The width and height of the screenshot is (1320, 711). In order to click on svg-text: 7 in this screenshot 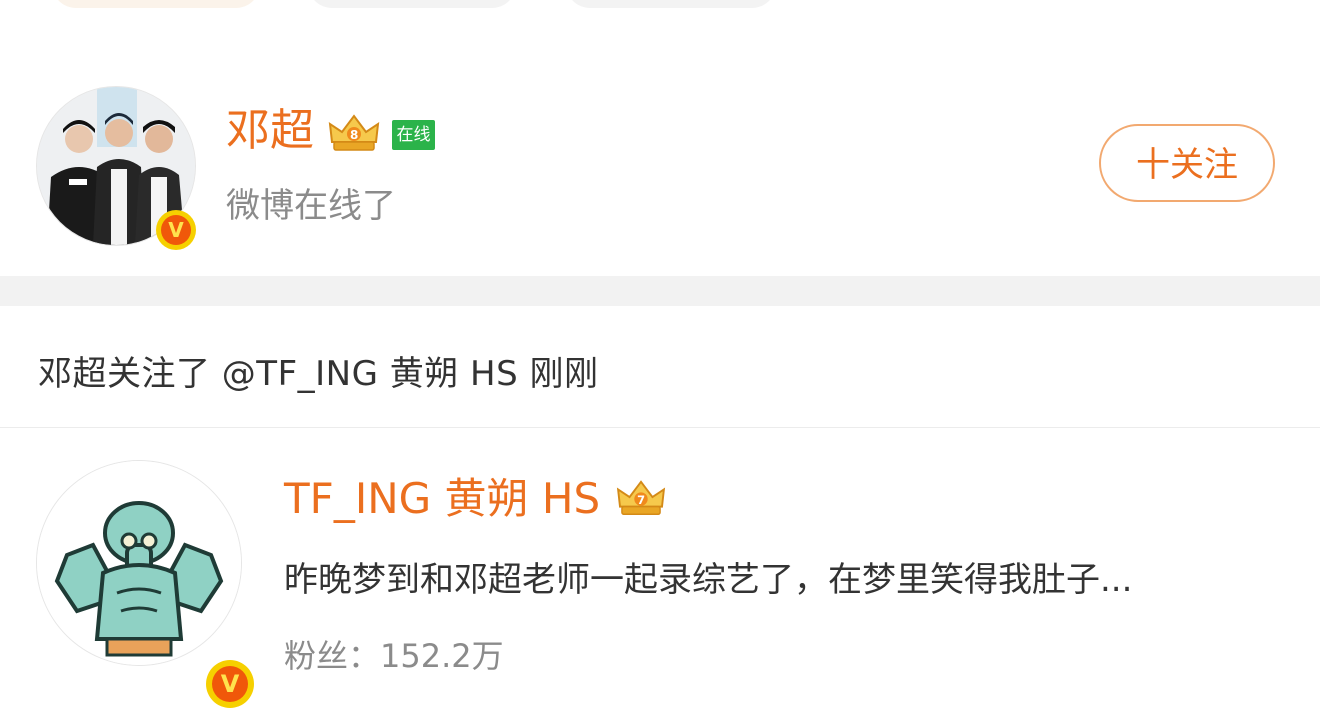, I will do `click(641, 500)`.